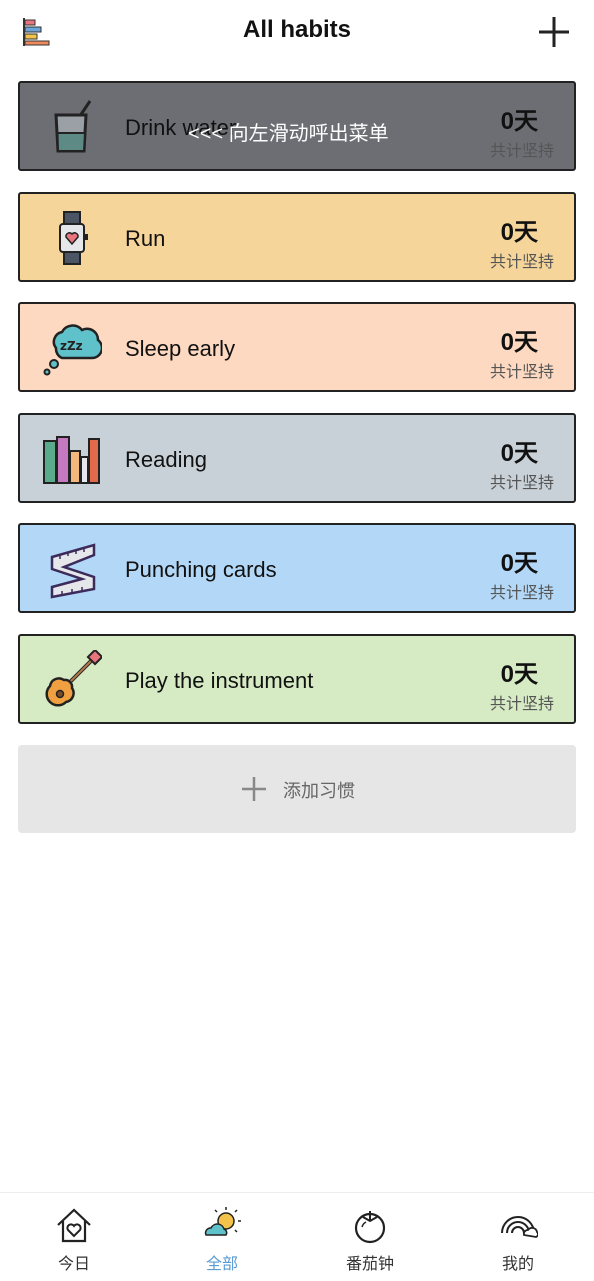 This screenshot has width=594, height=1281. What do you see at coordinates (145, 238) in the screenshot?
I see `habit-name: Run` at bounding box center [145, 238].